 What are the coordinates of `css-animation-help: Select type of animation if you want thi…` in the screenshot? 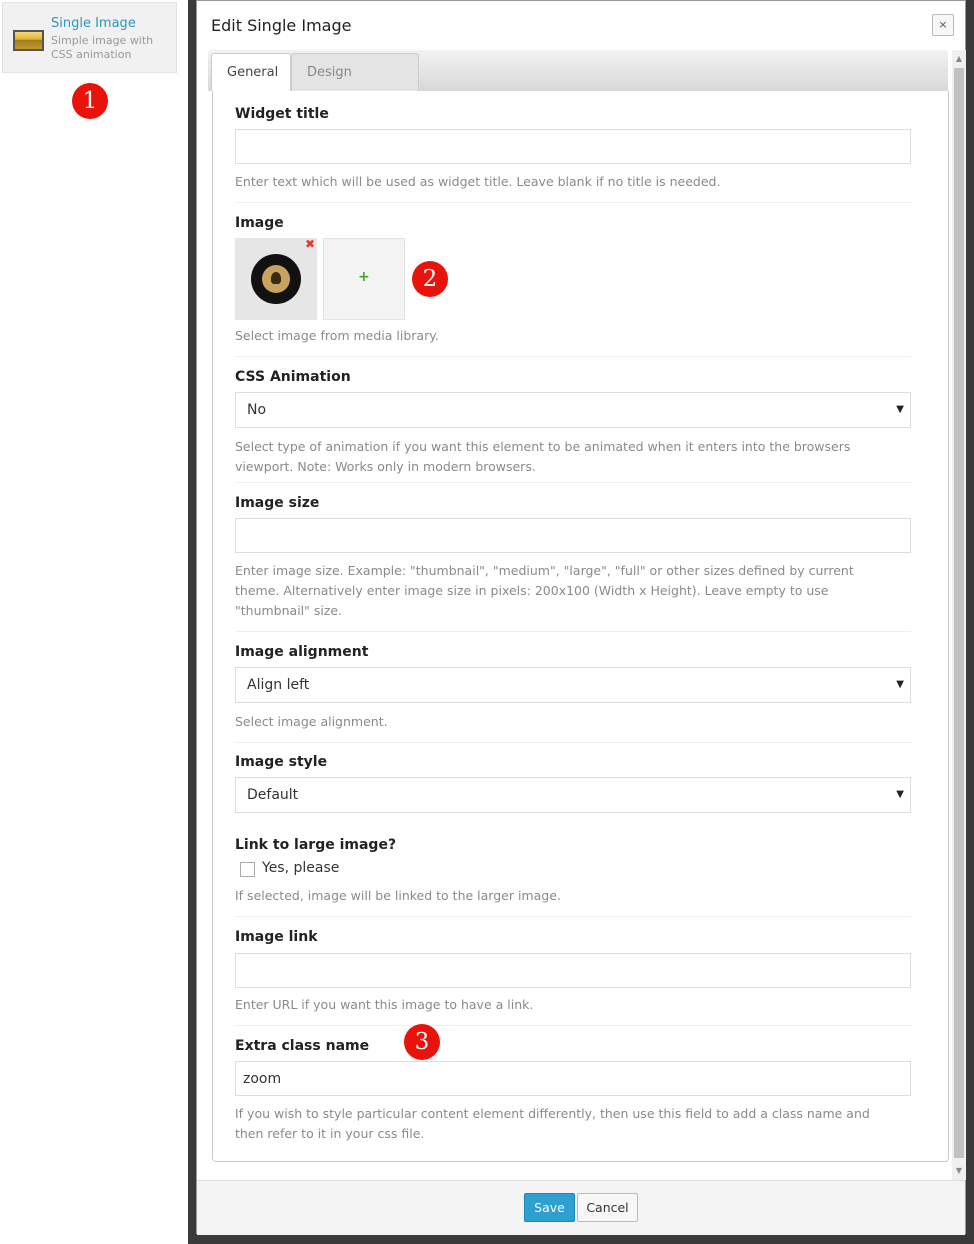 It's located at (543, 456).